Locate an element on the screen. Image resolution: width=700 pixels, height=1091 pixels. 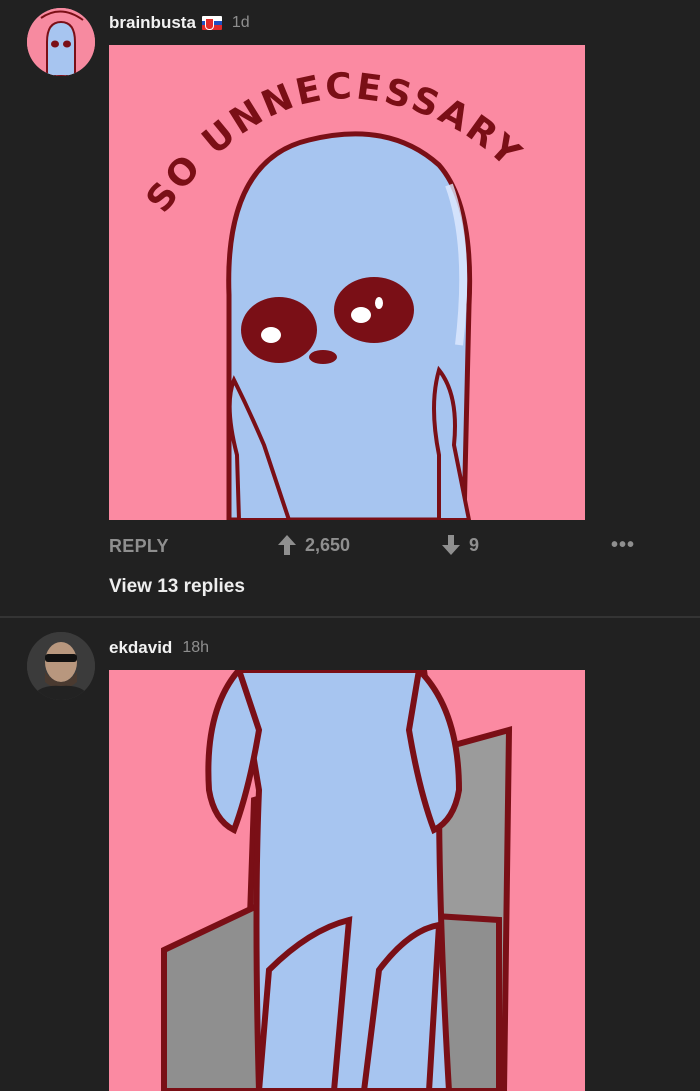
person-avatar-icon is located at coordinates (61, 666).